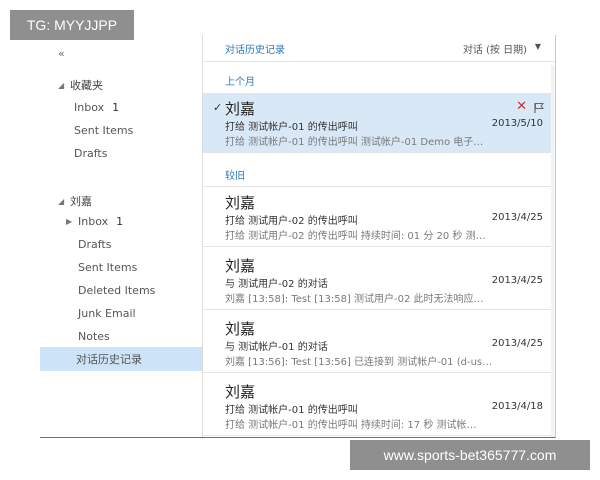 This screenshot has height=480, width=600. I want to click on favorites-drafts: Drafts, so click(90, 153).